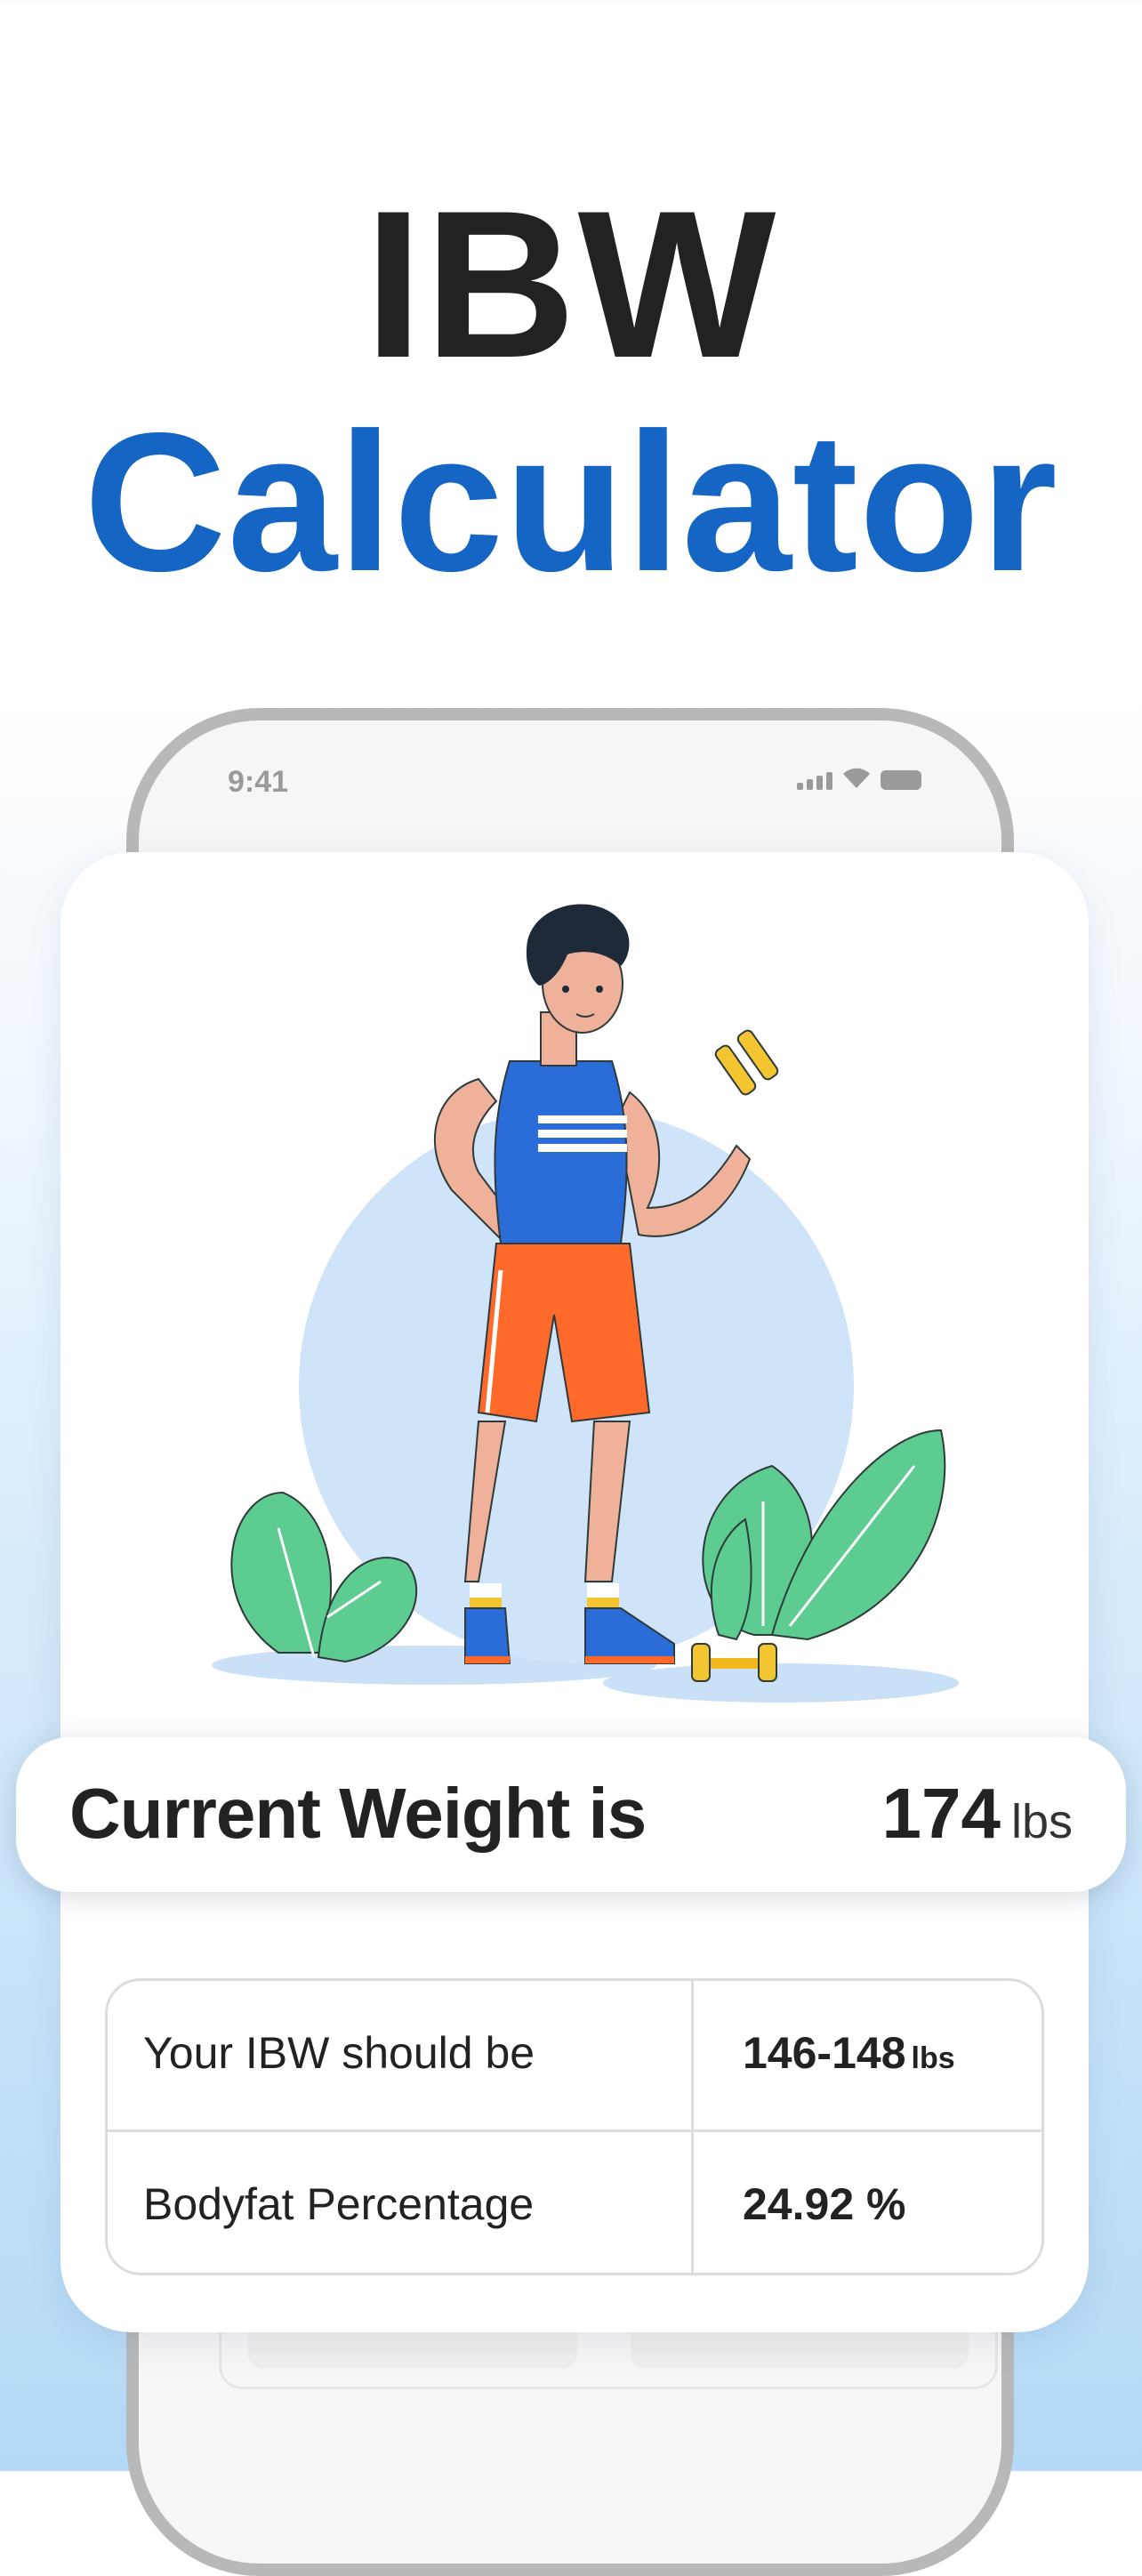 The image size is (1142, 2576). Describe the element at coordinates (339, 2053) in the screenshot. I see `ibw-label: Your IBW should be` at that location.